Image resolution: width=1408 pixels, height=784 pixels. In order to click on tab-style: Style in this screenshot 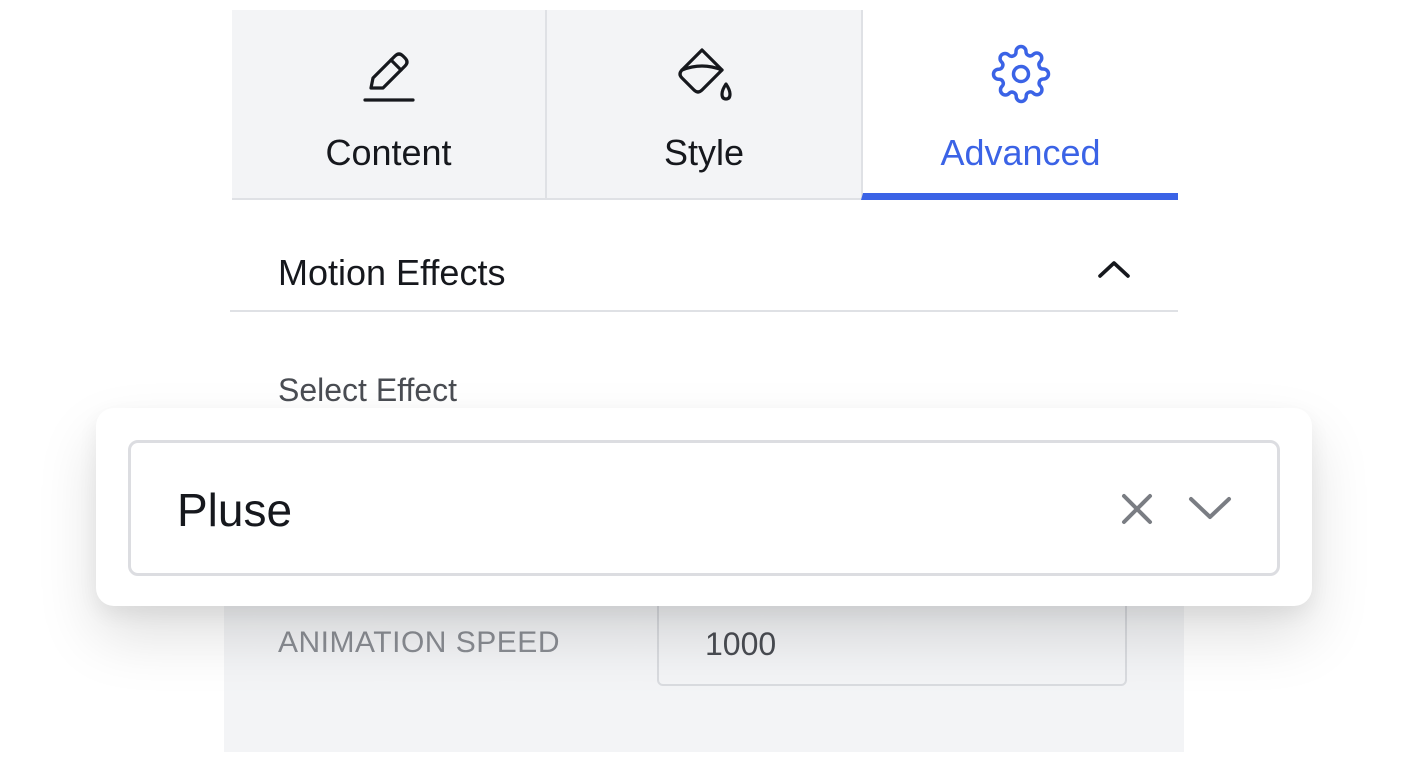, I will do `click(703, 105)`.